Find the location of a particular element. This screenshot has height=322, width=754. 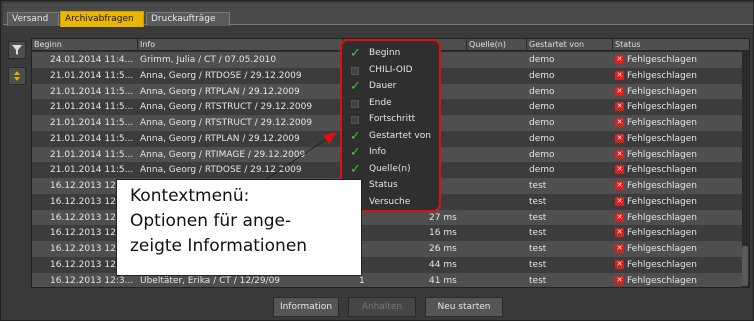

filter-icon is located at coordinates (17, 50).